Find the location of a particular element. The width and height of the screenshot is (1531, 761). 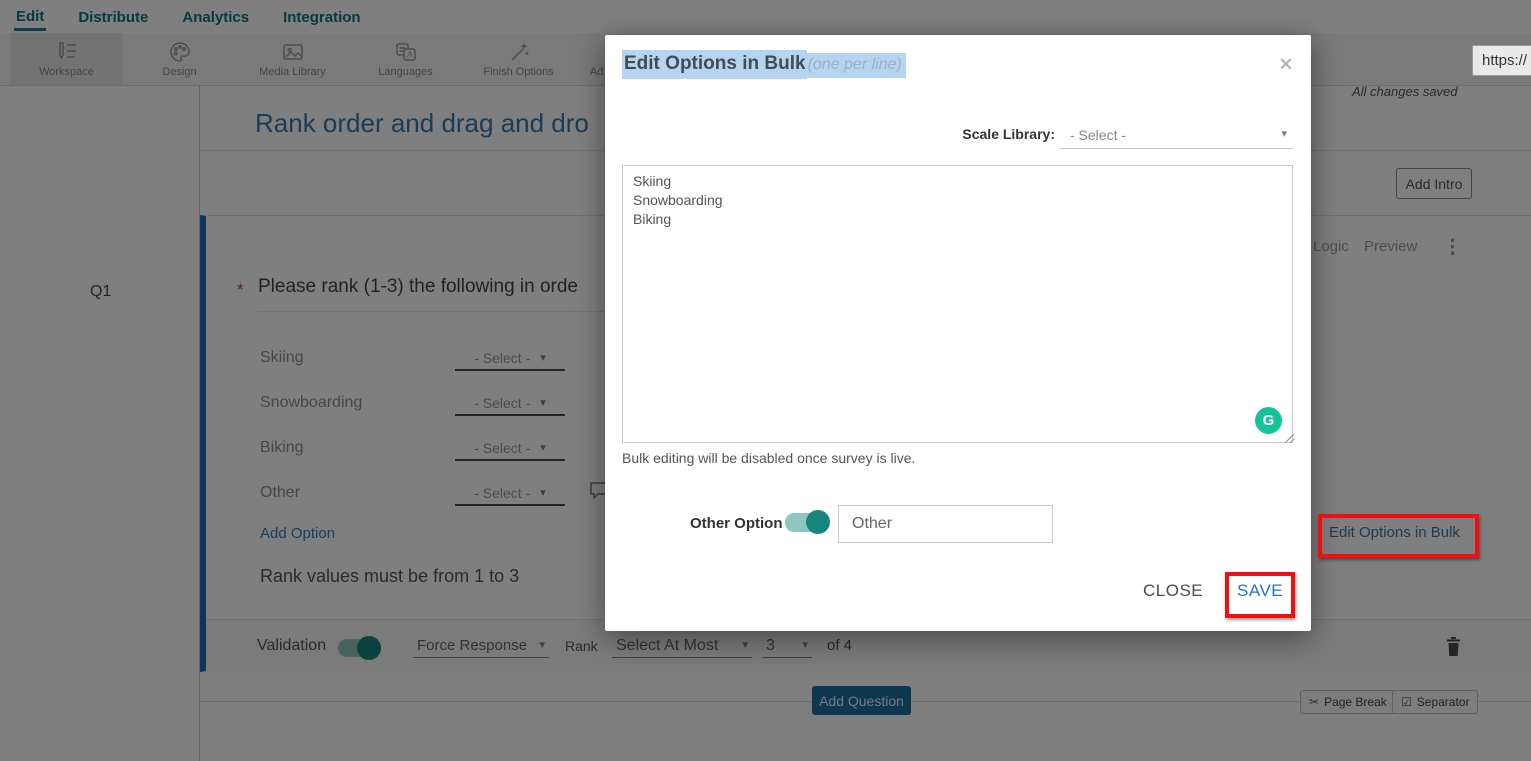

modal-title-hint: (one per line) is located at coordinates (856, 65).